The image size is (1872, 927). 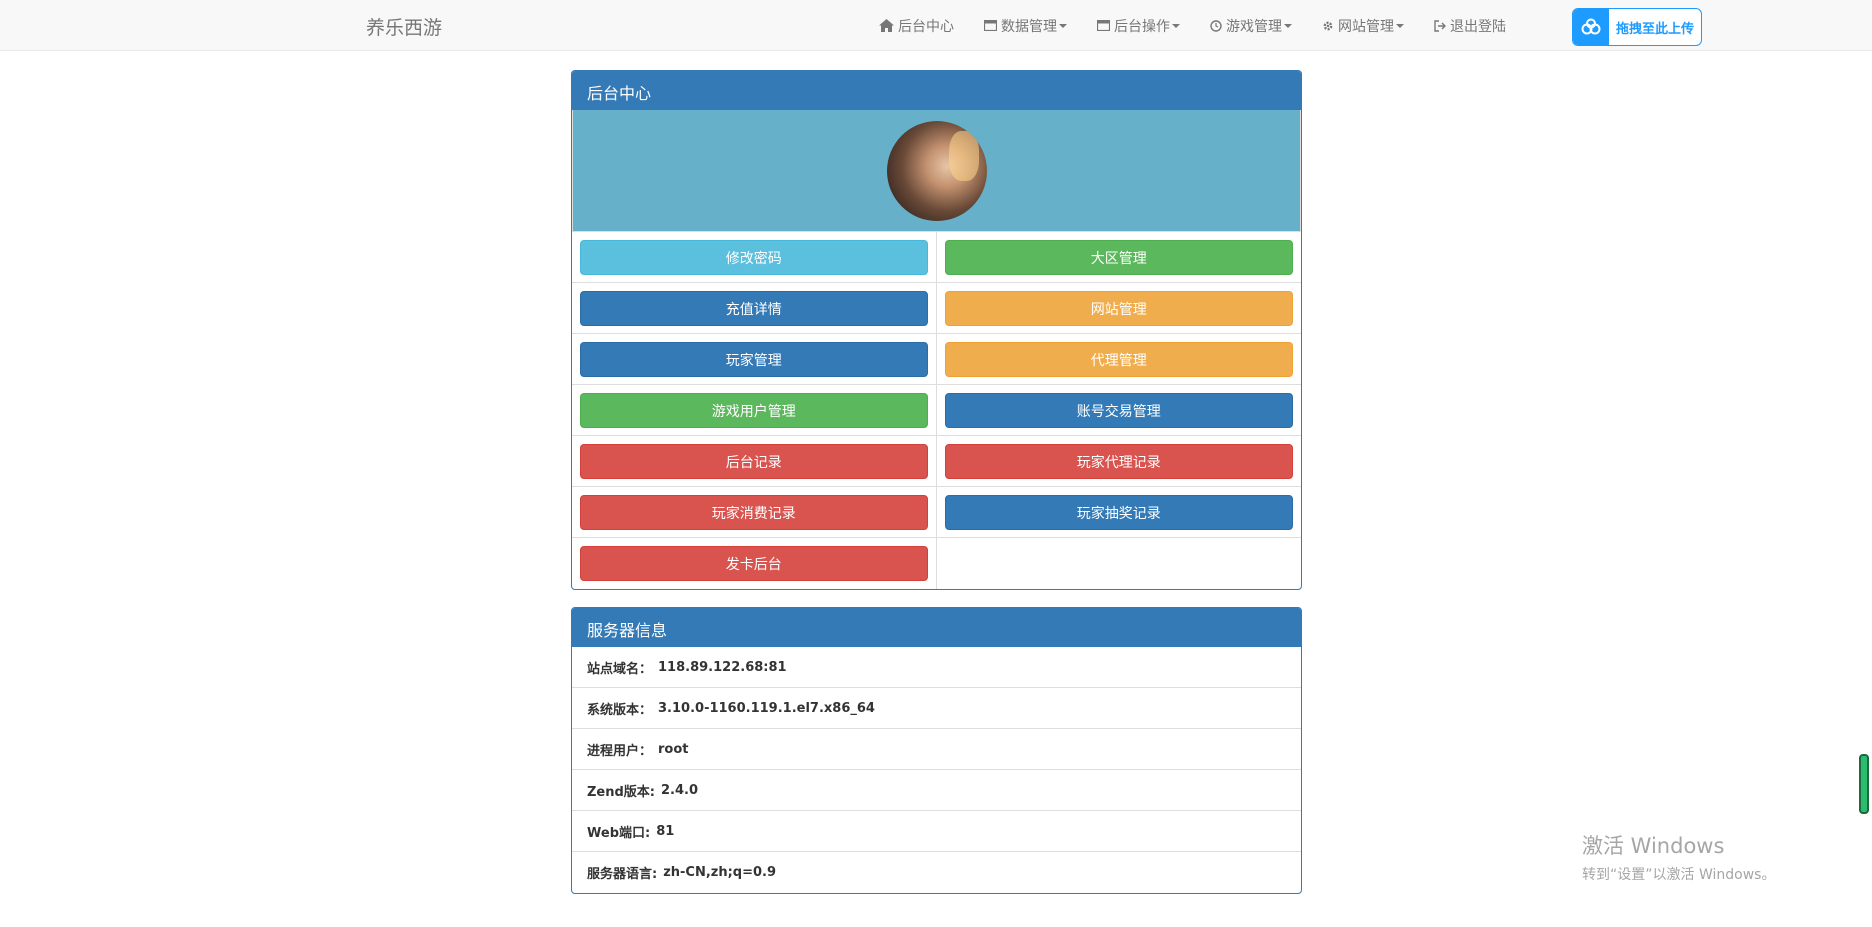 I want to click on admin-button: 代理管理, so click(x=1118, y=359).